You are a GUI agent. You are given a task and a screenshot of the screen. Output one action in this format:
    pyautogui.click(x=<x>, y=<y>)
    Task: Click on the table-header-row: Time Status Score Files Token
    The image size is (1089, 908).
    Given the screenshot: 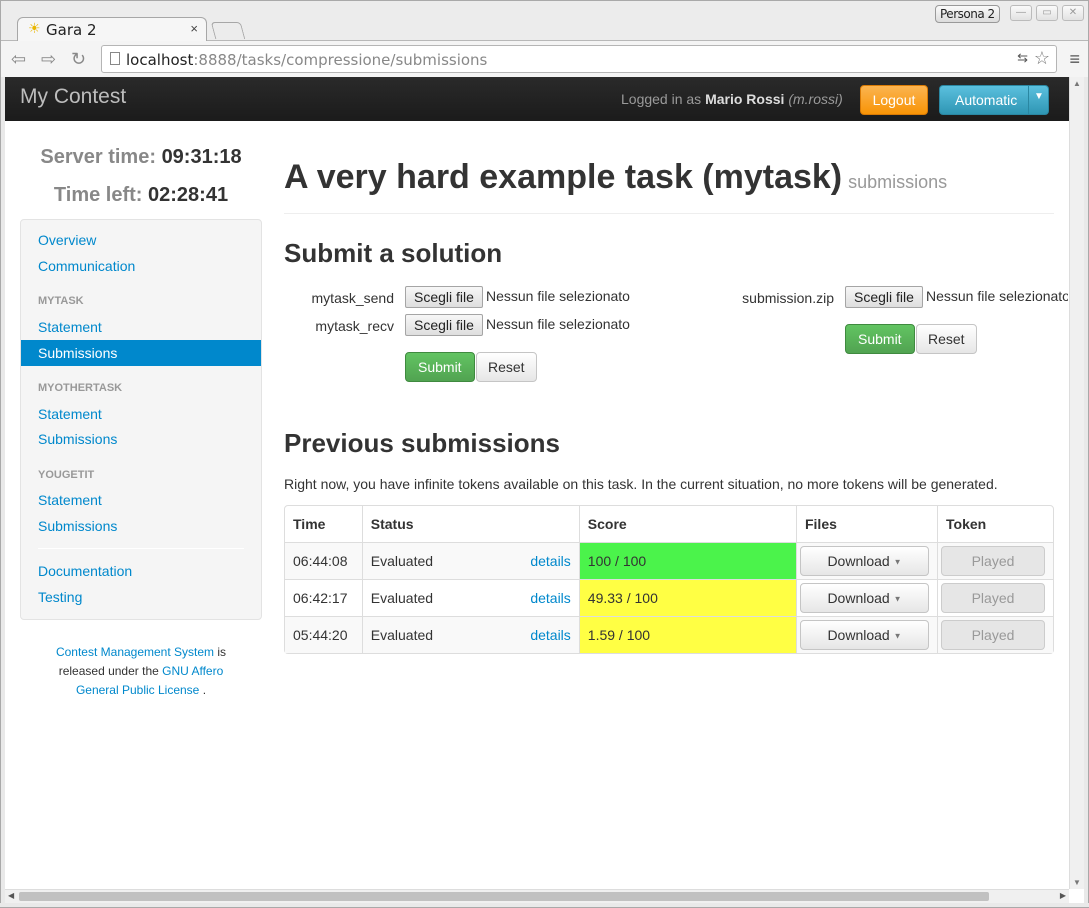 What is the action you would take?
    pyautogui.click(x=669, y=524)
    